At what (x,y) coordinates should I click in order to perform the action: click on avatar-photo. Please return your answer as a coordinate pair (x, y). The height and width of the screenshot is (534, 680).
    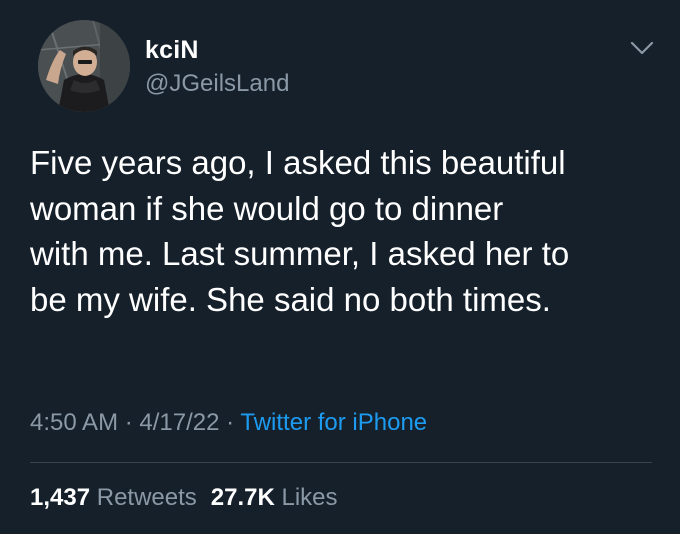
    Looking at the image, I should click on (84, 66).